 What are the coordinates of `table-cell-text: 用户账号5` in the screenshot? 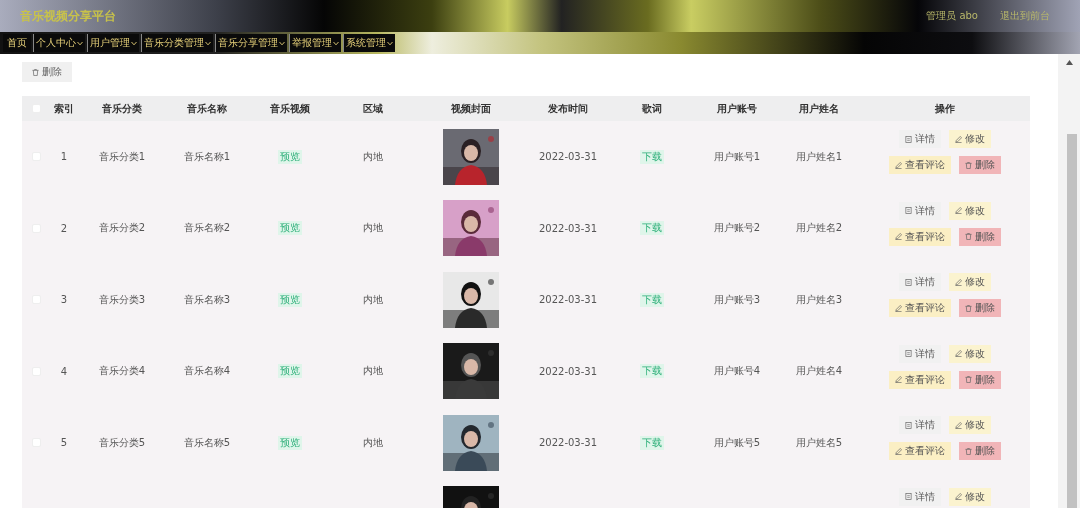 It's located at (737, 442).